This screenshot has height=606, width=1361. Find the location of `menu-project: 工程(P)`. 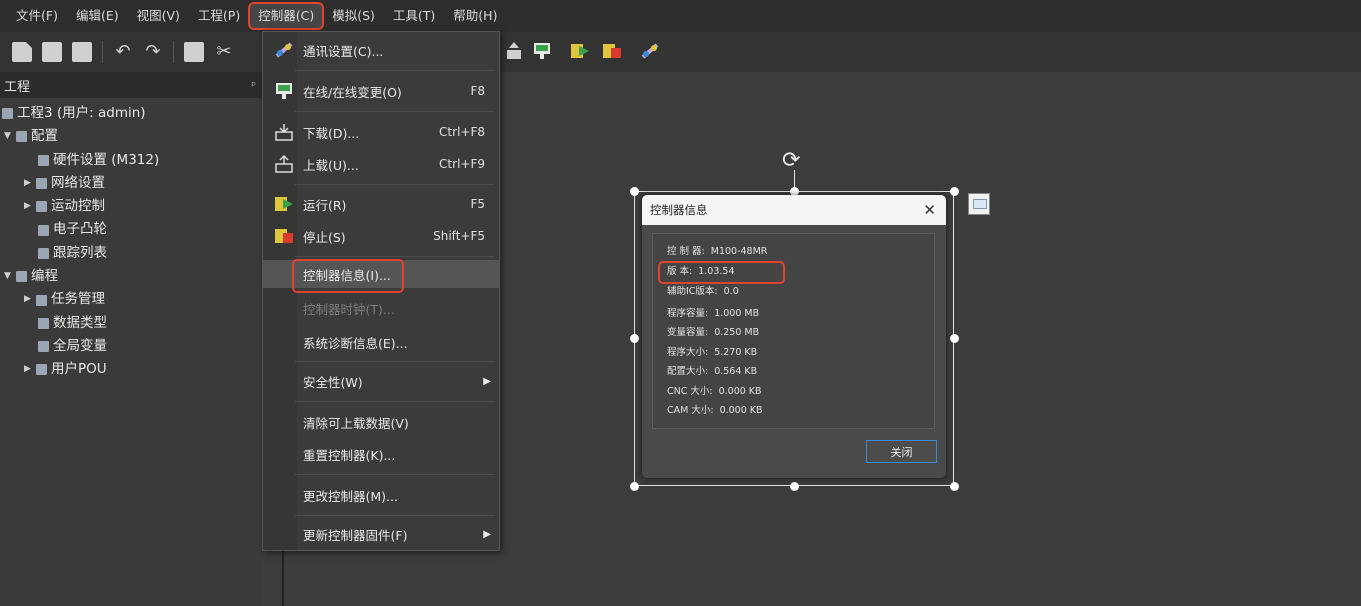

menu-project: 工程(P) is located at coordinates (219, 16).